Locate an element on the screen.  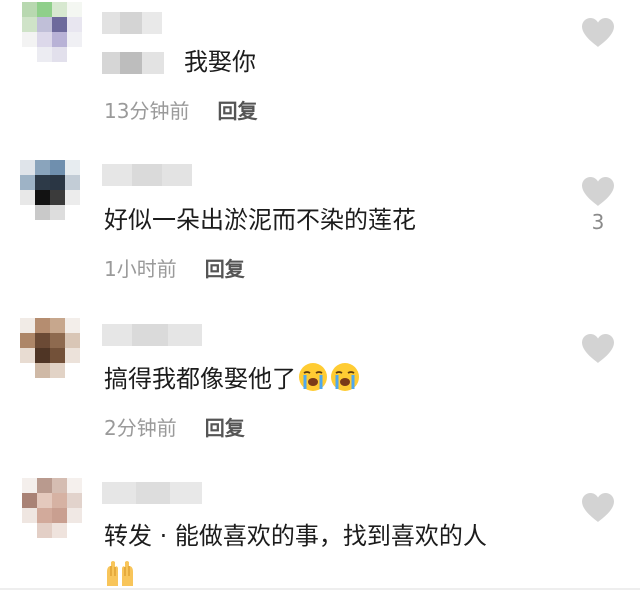
comment-text: 转发 · 能做喜欢的事，找到喜欢的人 is located at coordinates (295, 536).